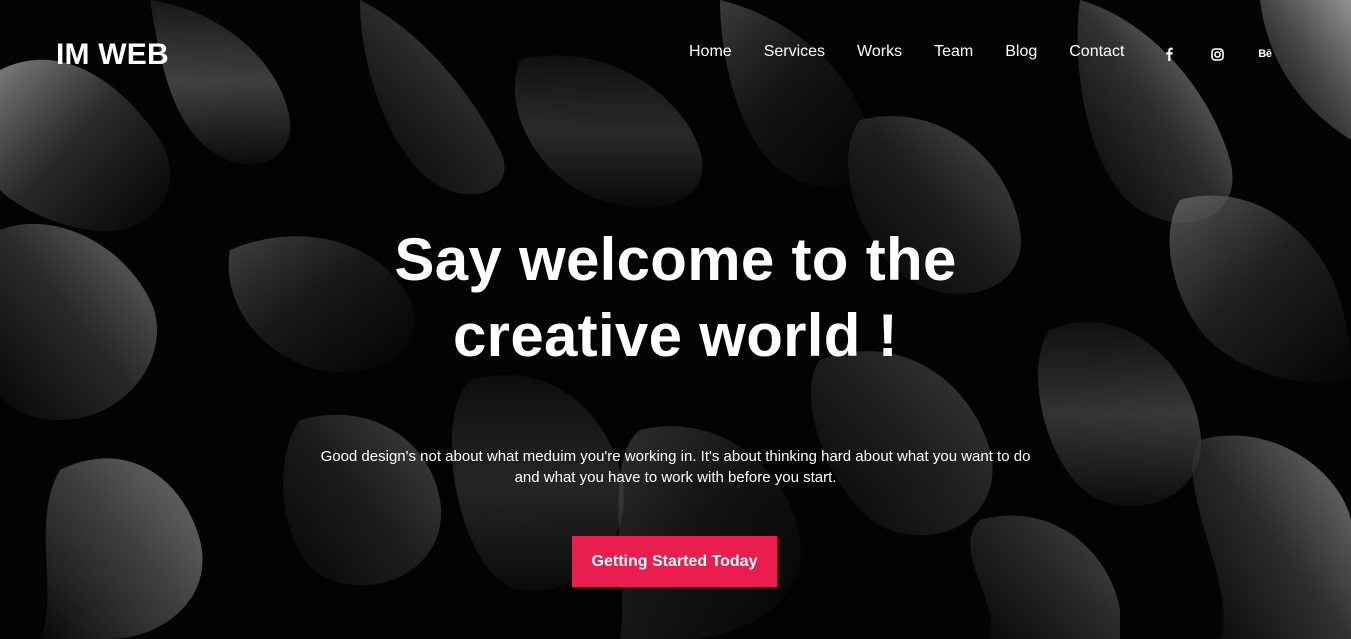 This screenshot has width=1351, height=639. Describe the element at coordinates (675, 335) in the screenshot. I see `hero-headline-line-2: creative world !` at that location.